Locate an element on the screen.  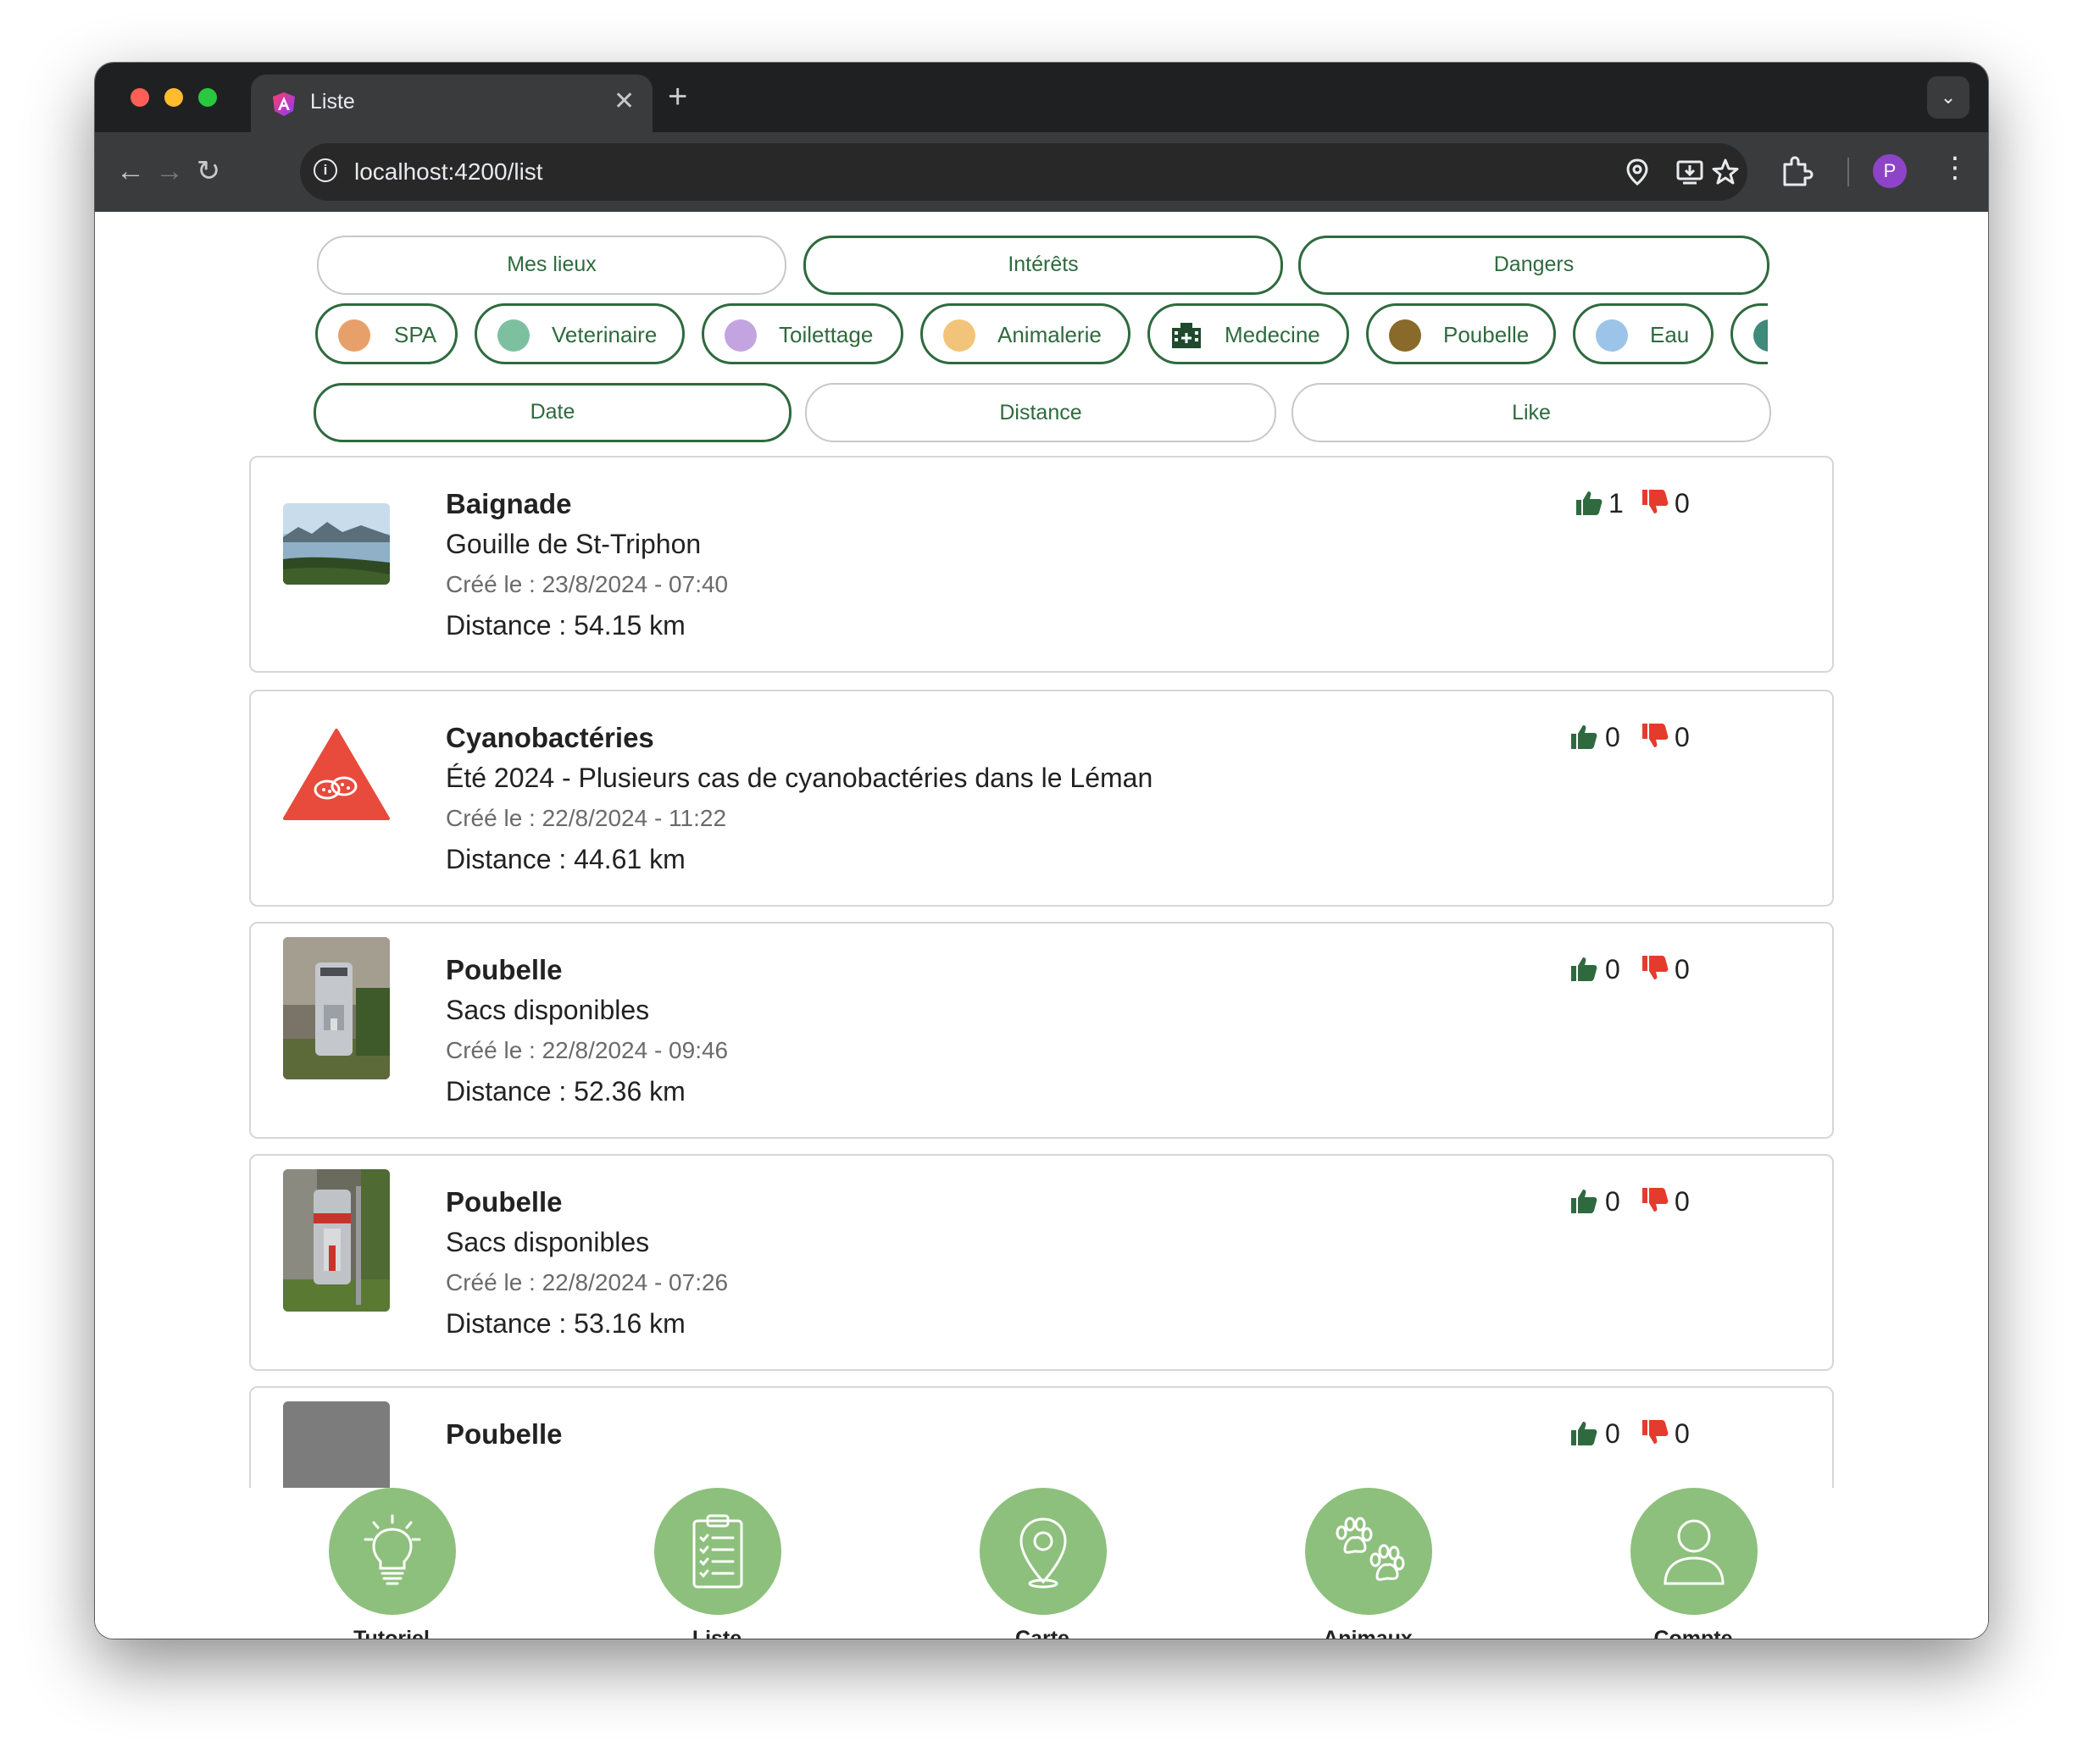
reload-button: ↻ is located at coordinates (208, 171).